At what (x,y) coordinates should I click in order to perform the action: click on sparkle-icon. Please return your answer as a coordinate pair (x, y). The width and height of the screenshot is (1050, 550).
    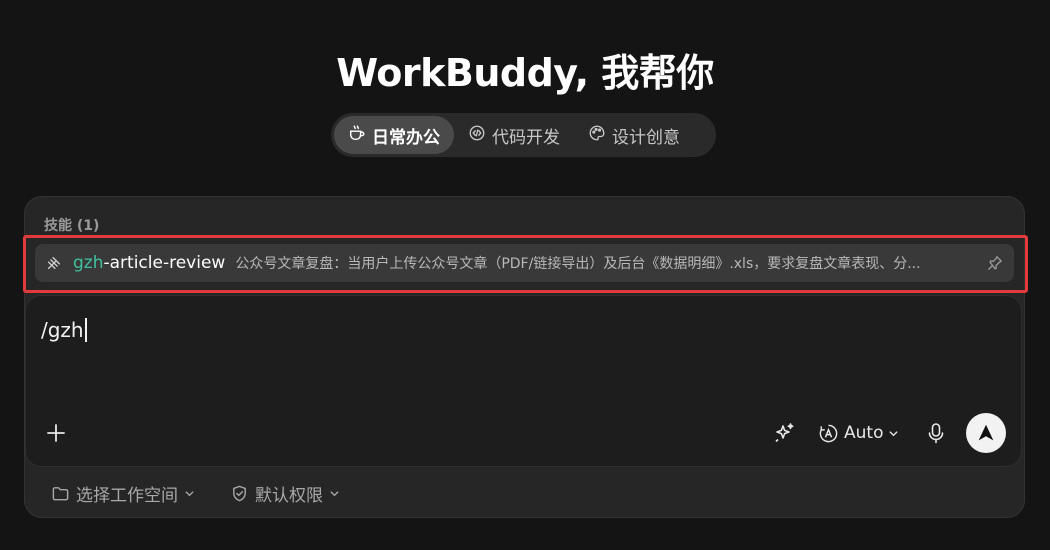
    Looking at the image, I should click on (784, 433).